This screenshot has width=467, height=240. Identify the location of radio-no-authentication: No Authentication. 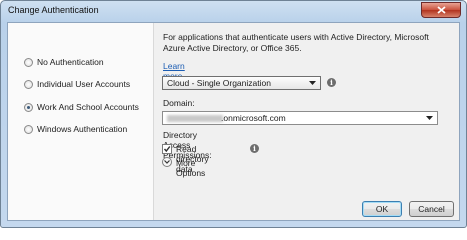
(64, 62).